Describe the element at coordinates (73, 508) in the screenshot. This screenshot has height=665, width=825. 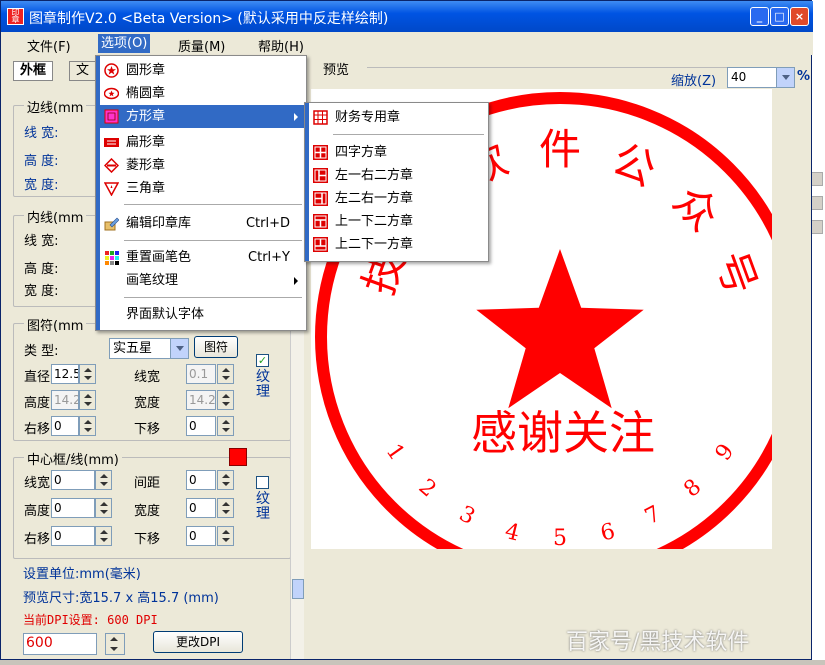
I see `center-h-input: 0` at that location.